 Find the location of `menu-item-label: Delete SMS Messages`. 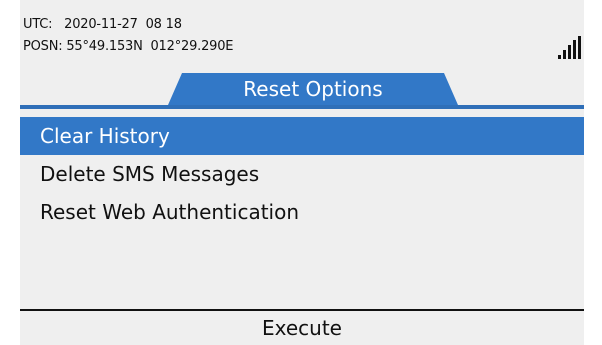

menu-item-label: Delete SMS Messages is located at coordinates (150, 174).